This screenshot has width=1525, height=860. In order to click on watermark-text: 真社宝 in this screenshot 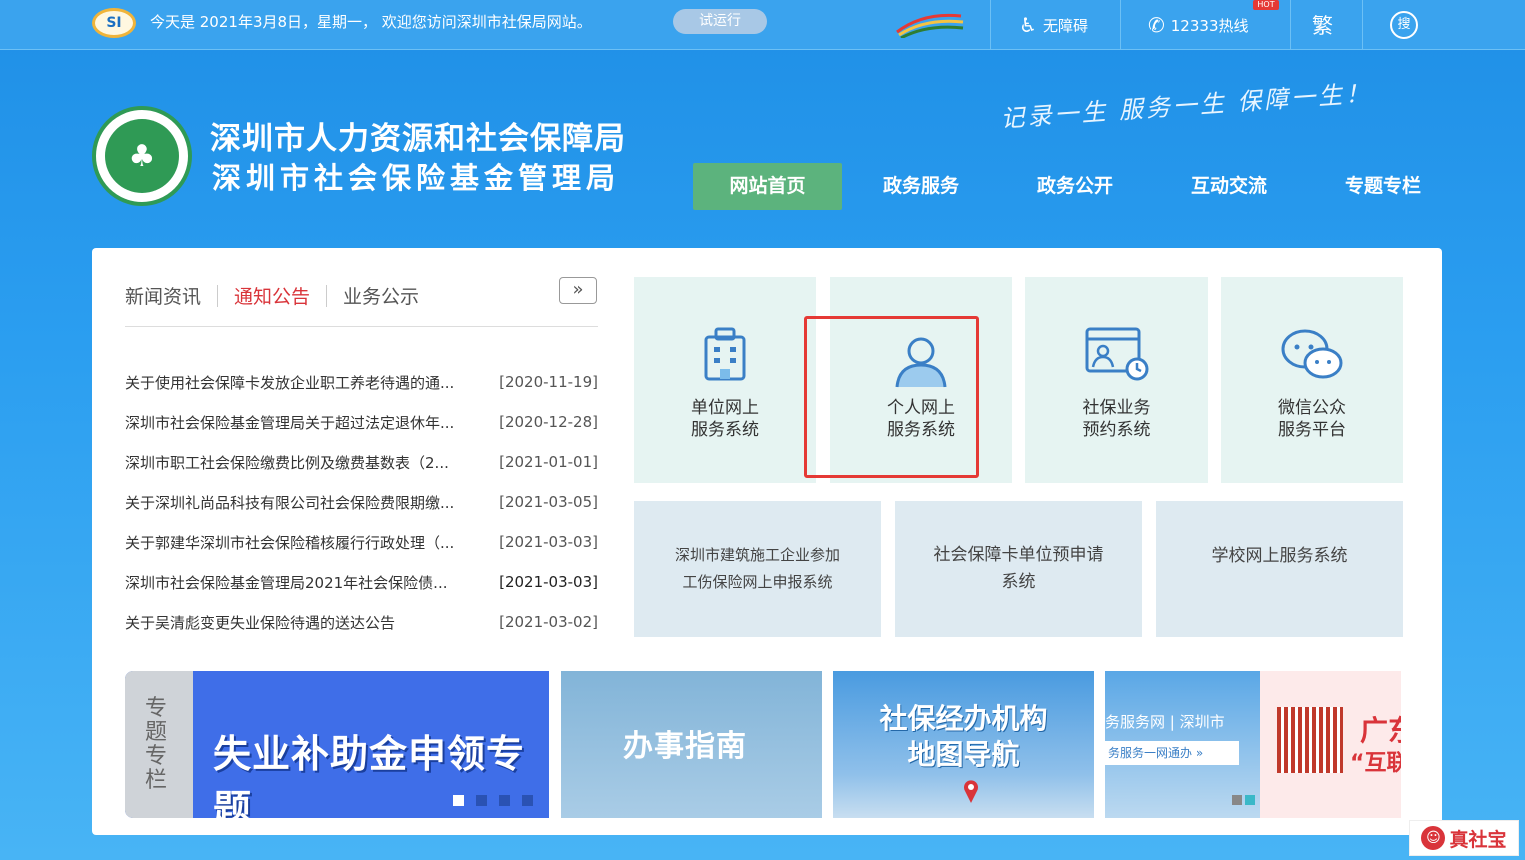, I will do `click(1478, 839)`.